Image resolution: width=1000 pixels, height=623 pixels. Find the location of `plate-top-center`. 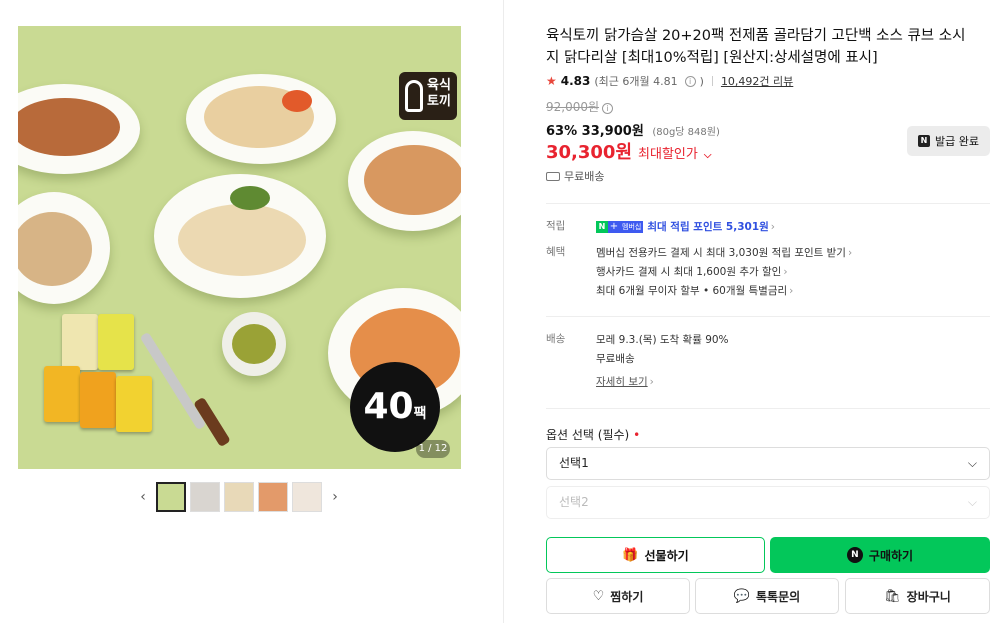

plate-top-center is located at coordinates (261, 119).